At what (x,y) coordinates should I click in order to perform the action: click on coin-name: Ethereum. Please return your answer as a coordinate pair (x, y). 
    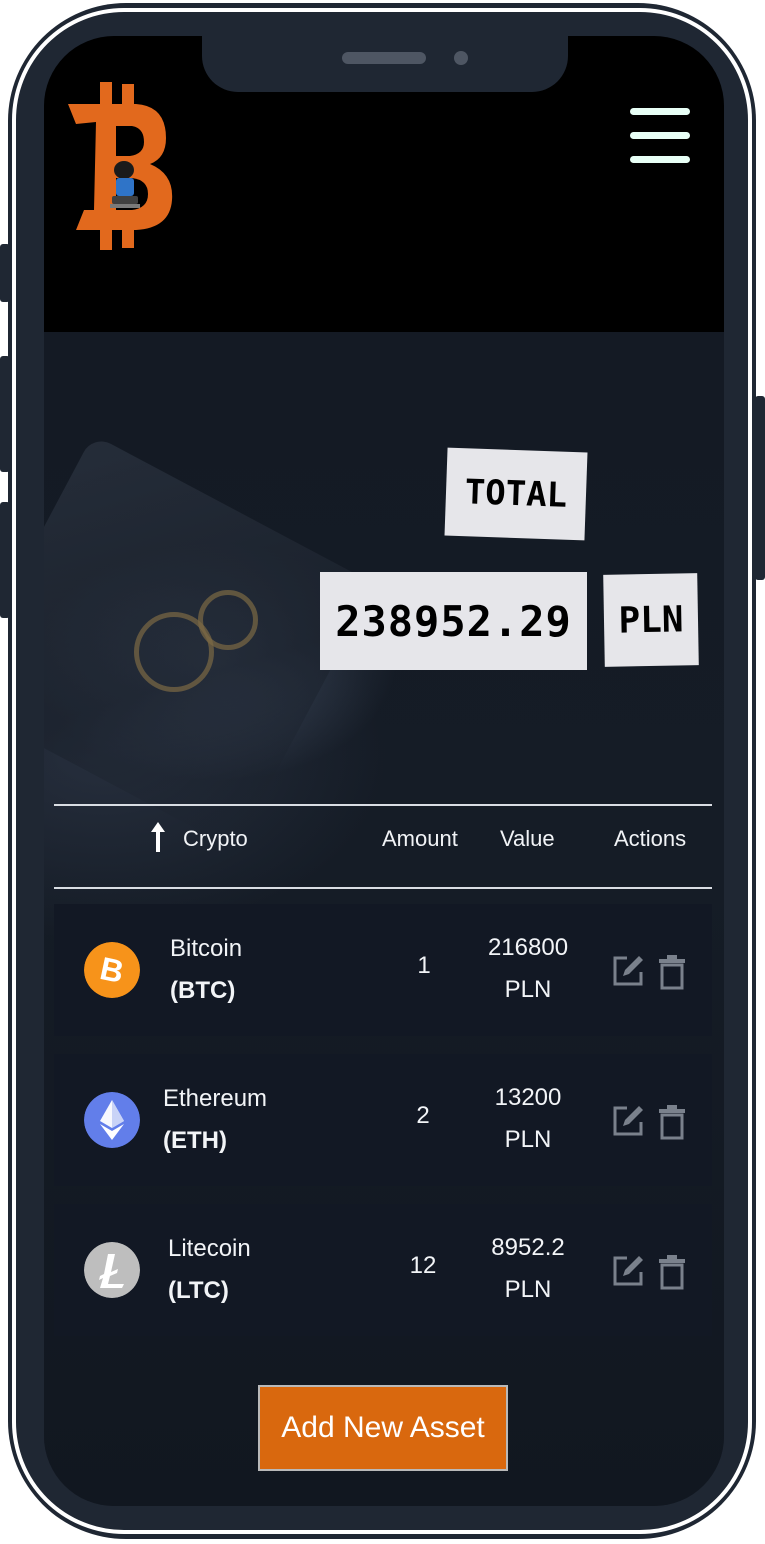
    Looking at the image, I should click on (215, 1098).